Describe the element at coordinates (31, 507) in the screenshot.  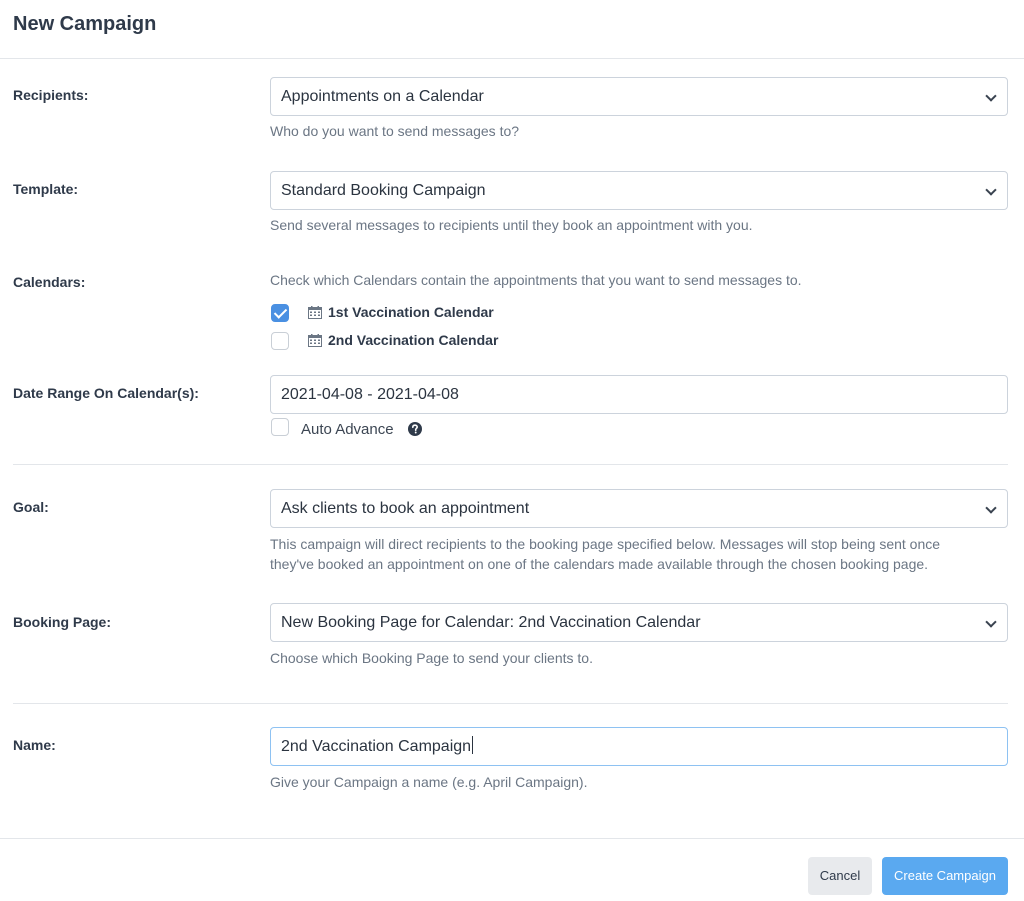
I see `goal-label: Goal:` at that location.